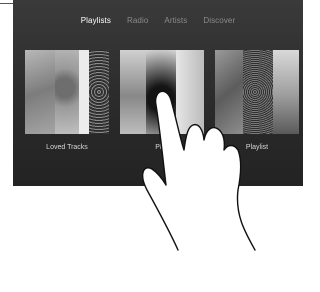 This screenshot has width=320, height=292. What do you see at coordinates (162, 92) in the screenshot?
I see `playlist-cover-play` at bounding box center [162, 92].